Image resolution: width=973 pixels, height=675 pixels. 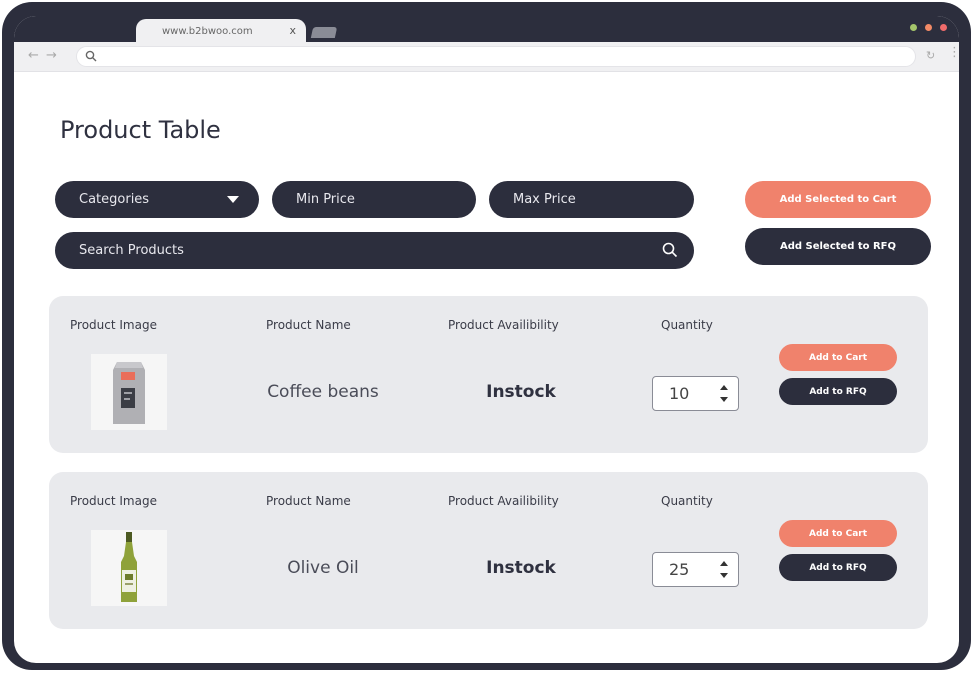 I want to click on min-price-input: Min Price, so click(x=374, y=199).